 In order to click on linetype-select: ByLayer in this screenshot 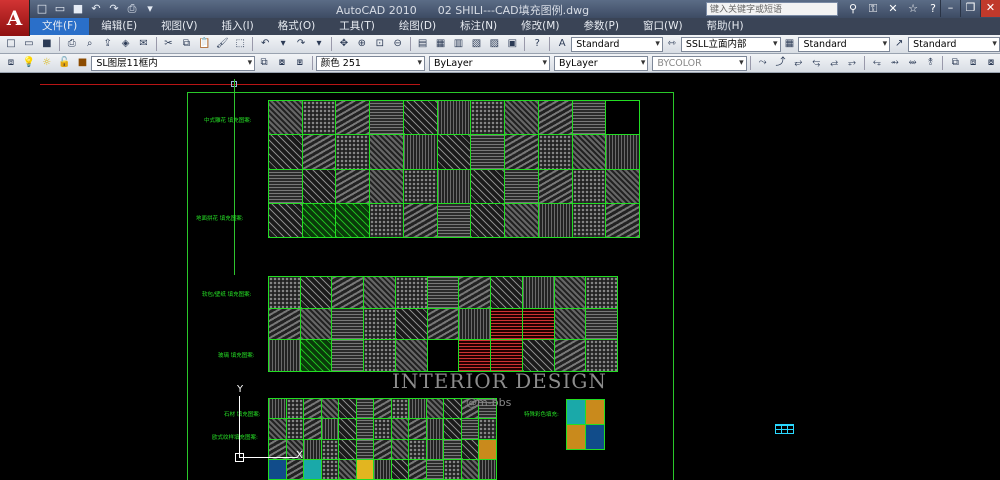, I will do `click(489, 63)`.